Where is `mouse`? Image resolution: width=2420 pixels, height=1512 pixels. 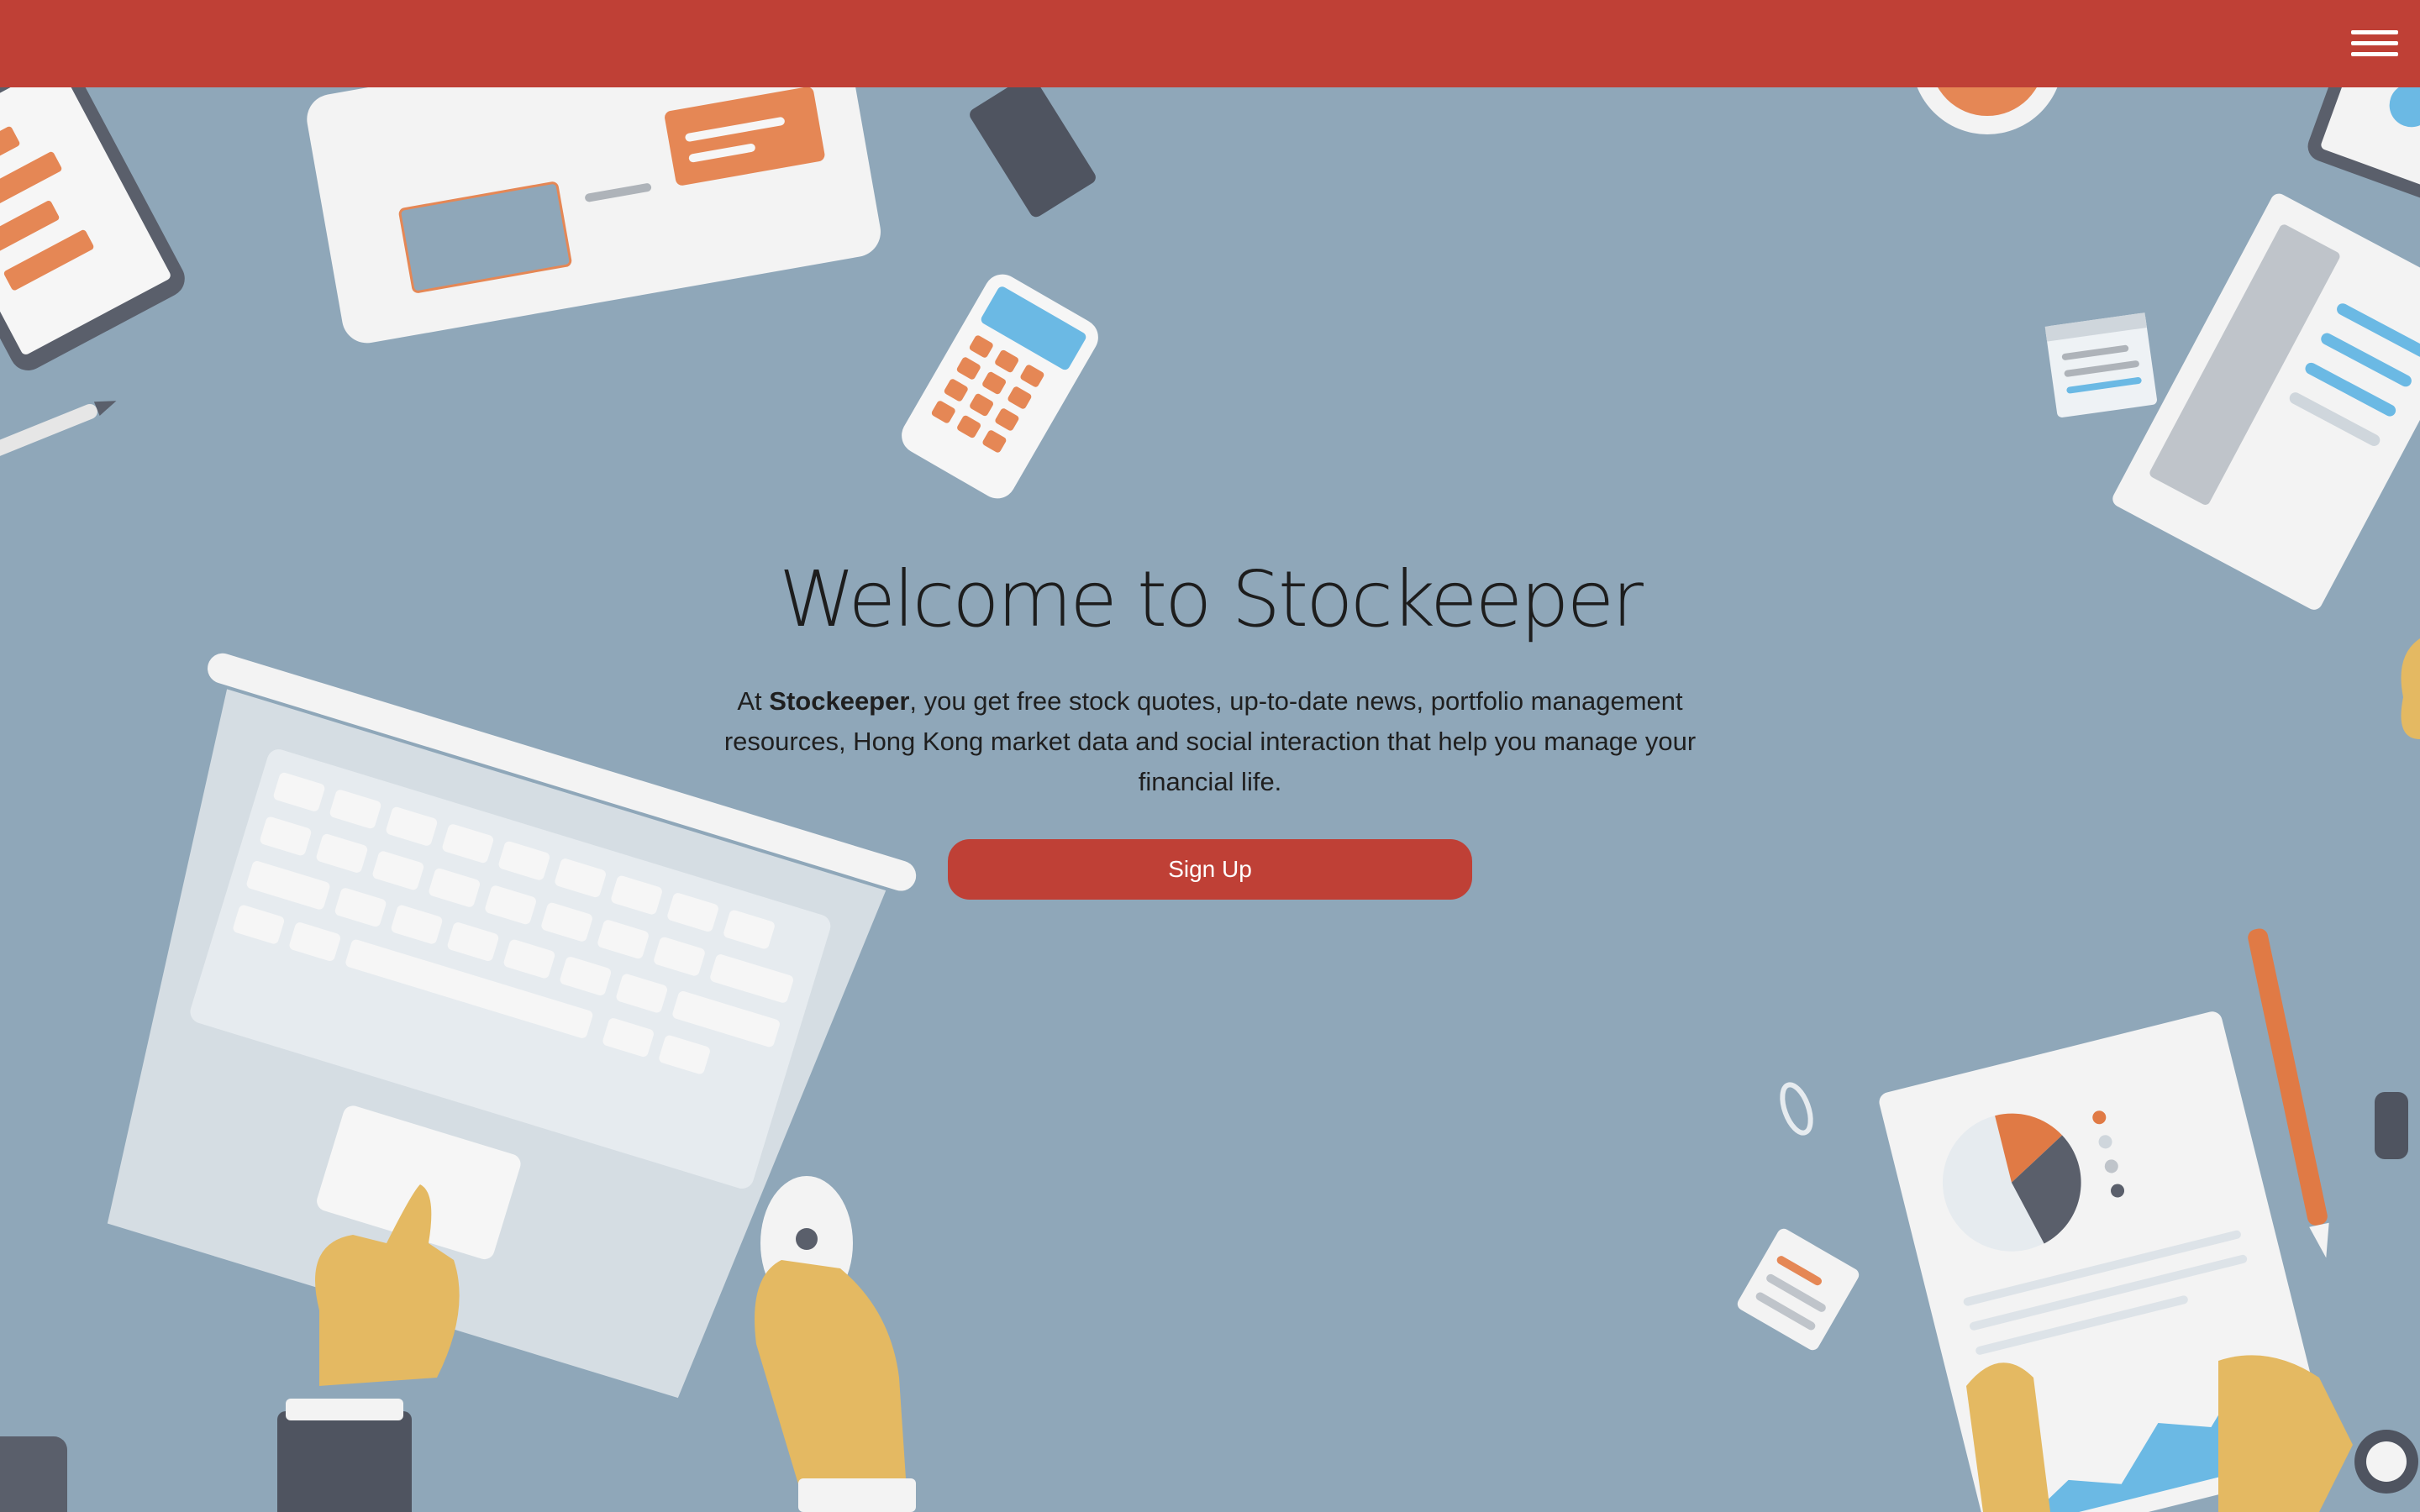 mouse is located at coordinates (835, 1344).